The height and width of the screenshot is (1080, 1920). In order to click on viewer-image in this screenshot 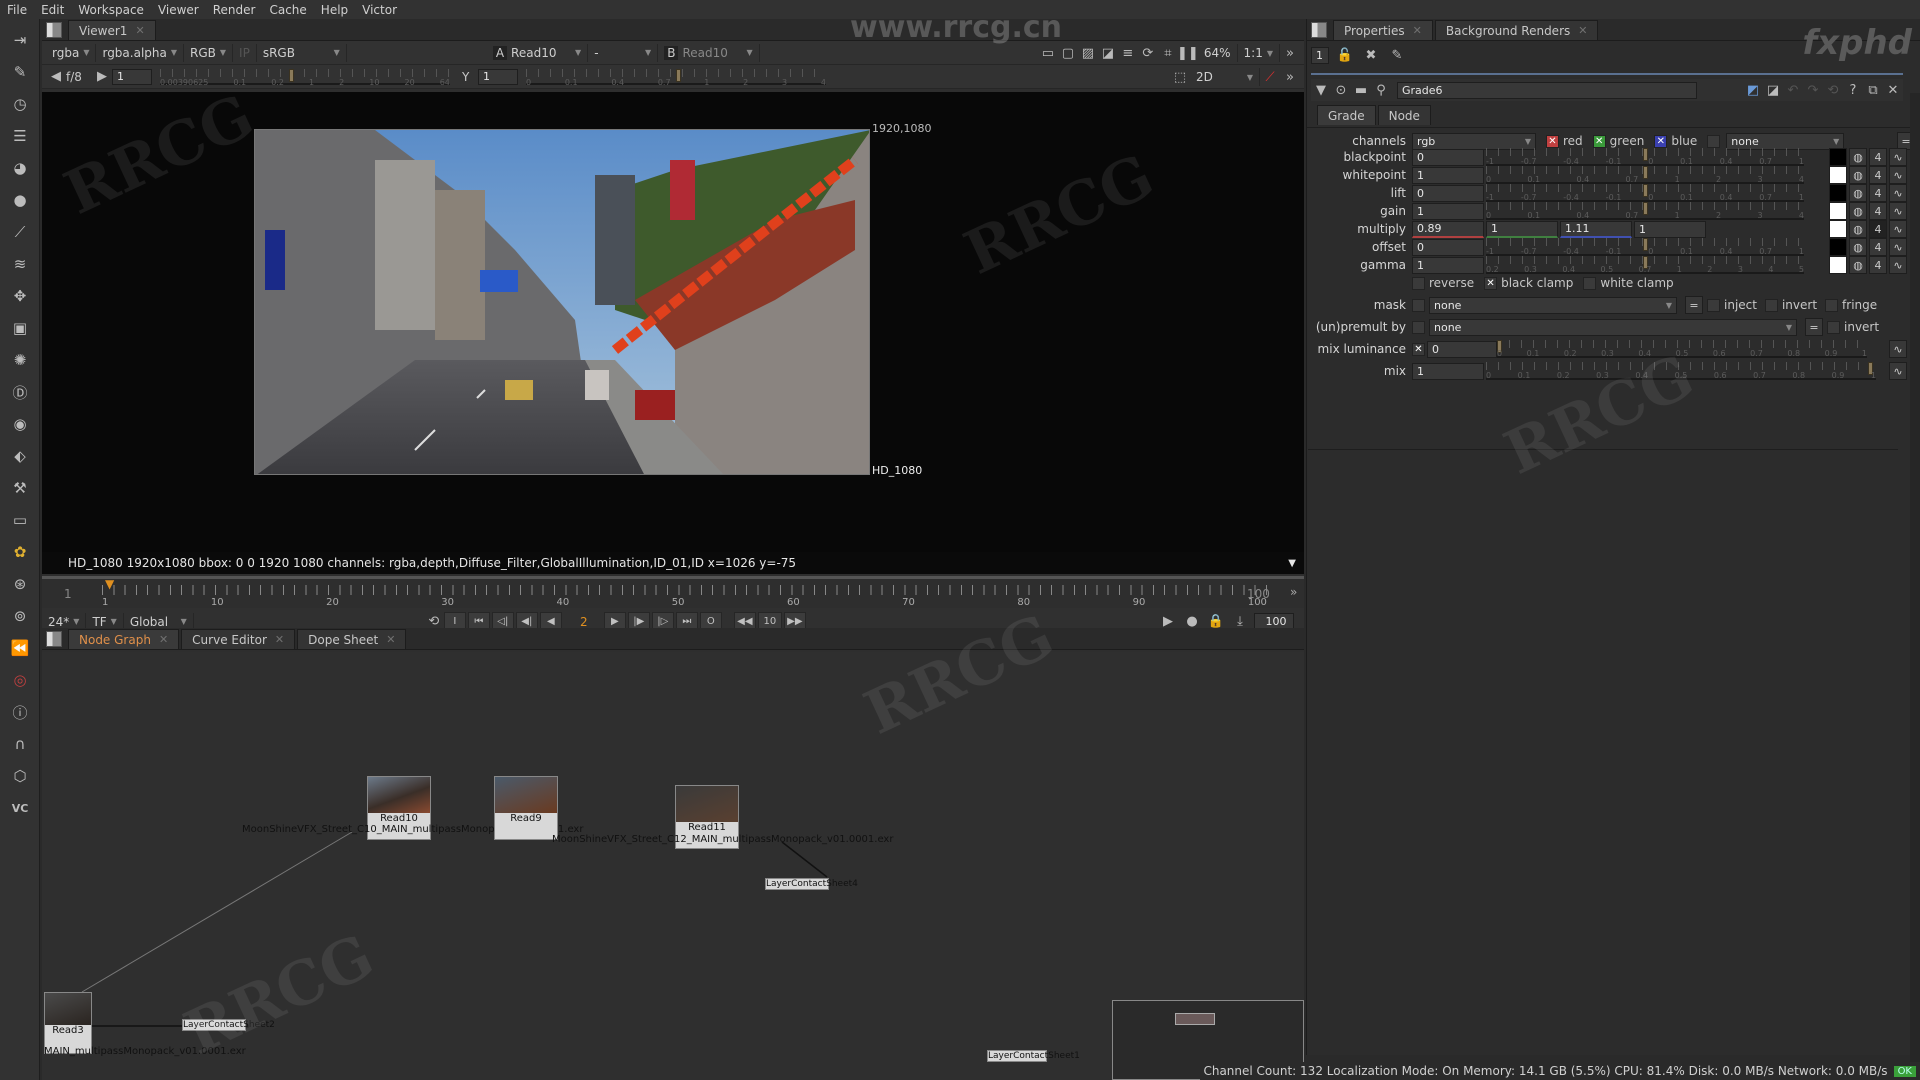, I will do `click(562, 302)`.